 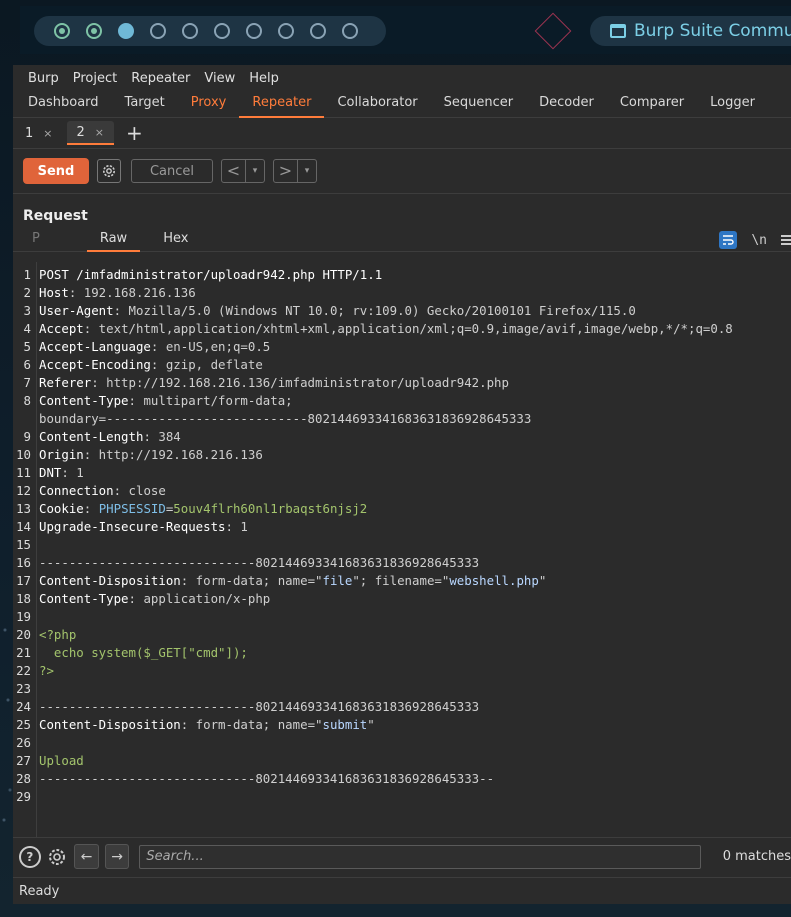 I want to click on line-number: 20, so click(x=23, y=634).